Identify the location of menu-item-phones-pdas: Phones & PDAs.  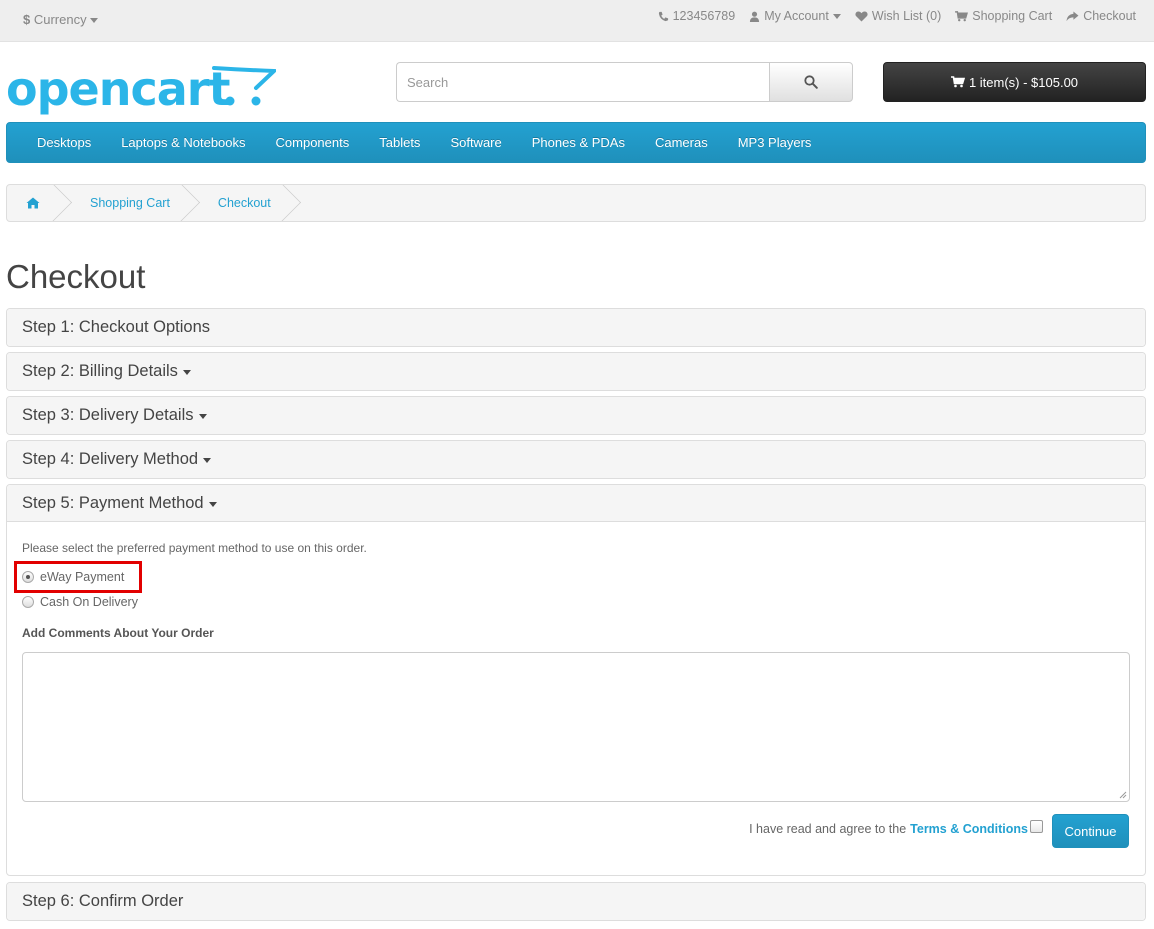
(578, 142).